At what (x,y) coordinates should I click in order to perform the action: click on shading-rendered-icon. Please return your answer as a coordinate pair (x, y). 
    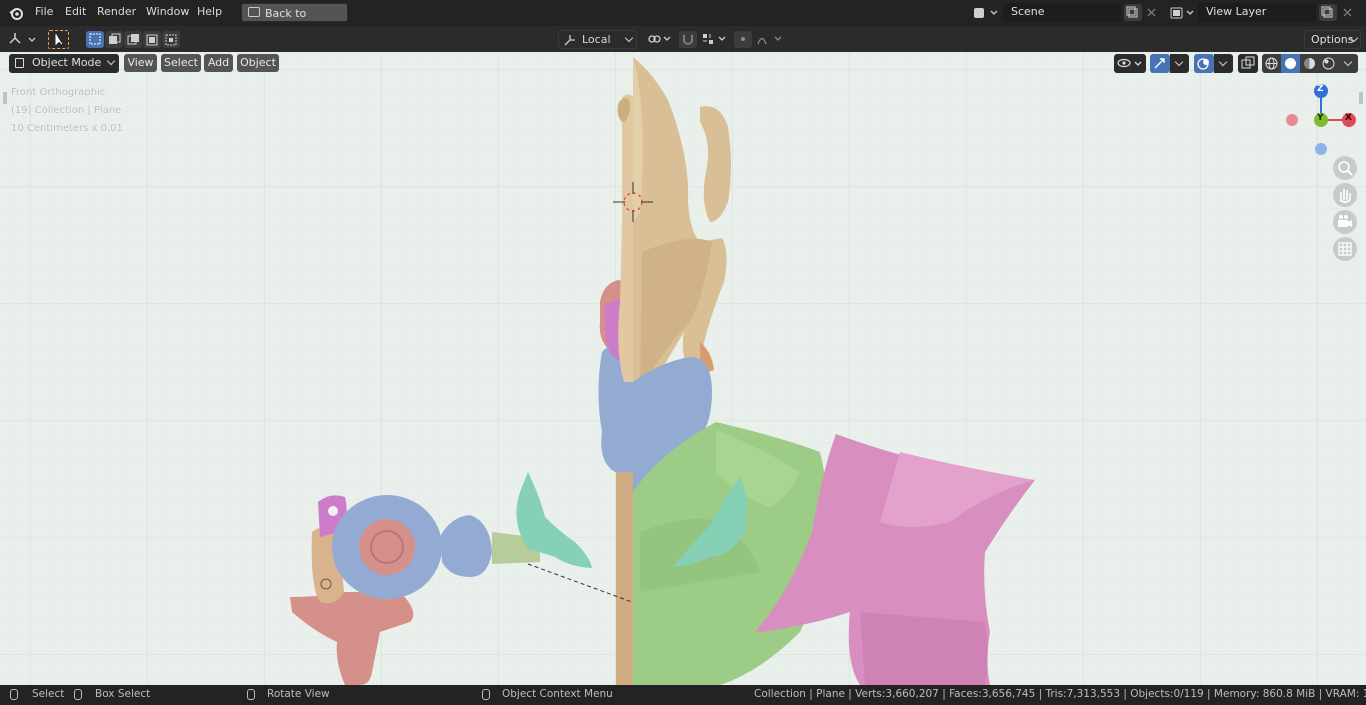
    Looking at the image, I should click on (1328, 63).